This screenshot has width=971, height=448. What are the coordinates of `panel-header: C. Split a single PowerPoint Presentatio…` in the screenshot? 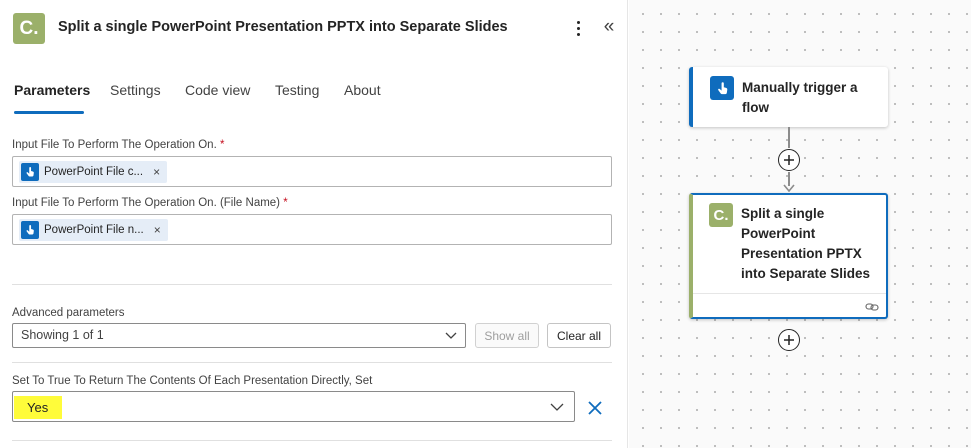 It's located at (314, 29).